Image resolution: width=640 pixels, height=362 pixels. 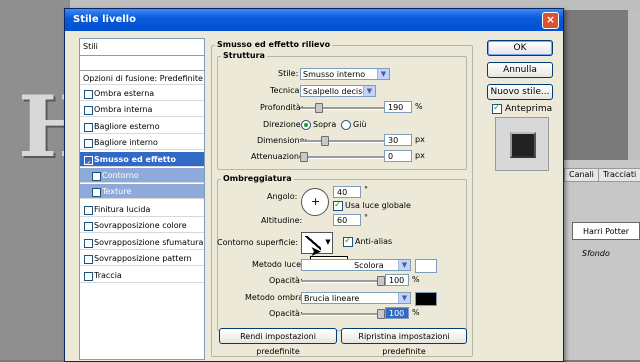 I want to click on layer-row: Sfondo, so click(x=606, y=254).